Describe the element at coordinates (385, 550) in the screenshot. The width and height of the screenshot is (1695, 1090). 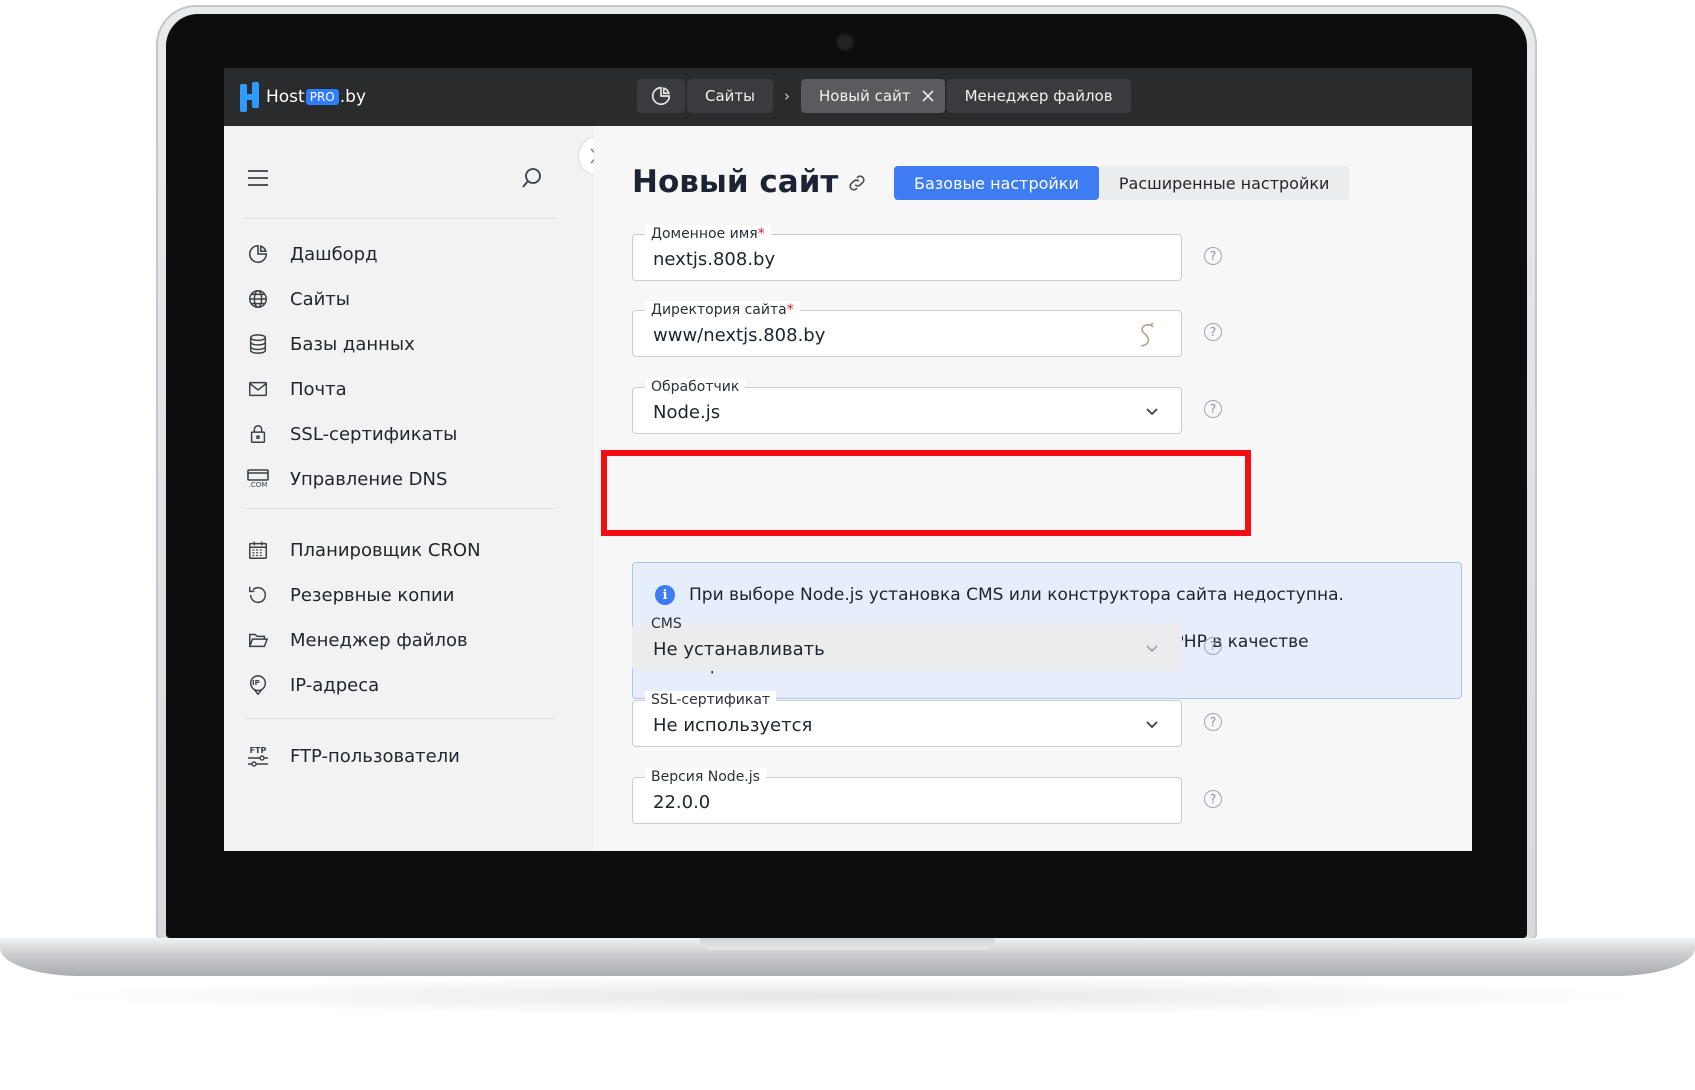
I see `sidebar-item-label: Планировщик CRON` at that location.